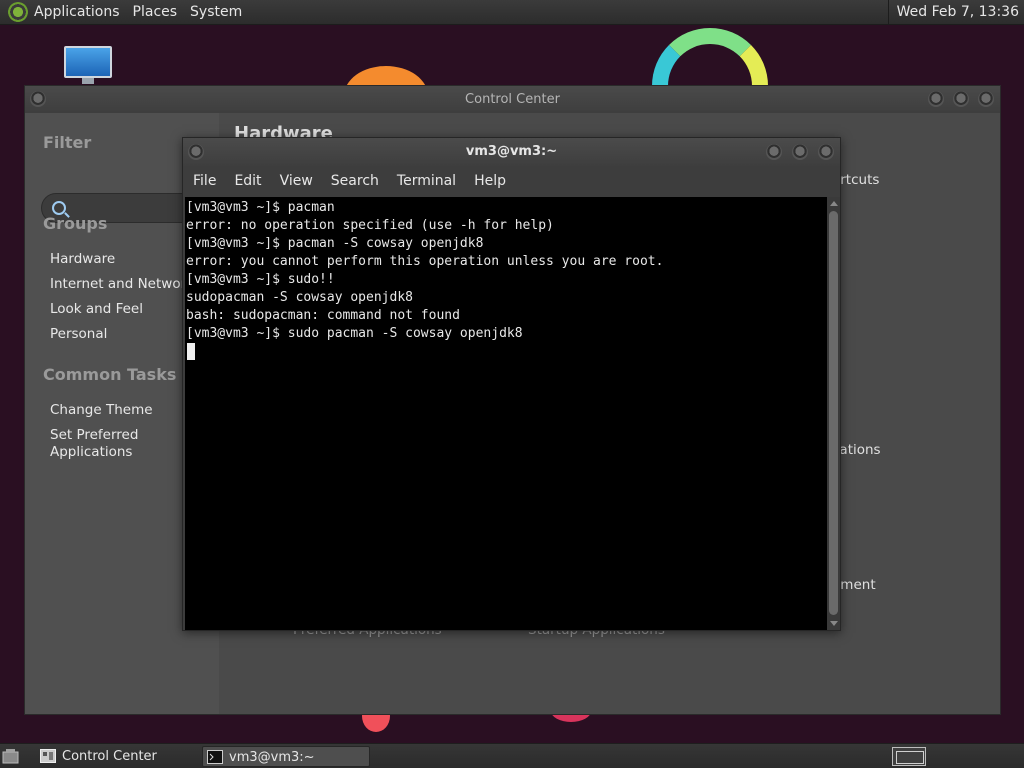 The height and width of the screenshot is (768, 1024). Describe the element at coordinates (215, 757) in the screenshot. I see `terminal-app-icon` at that location.